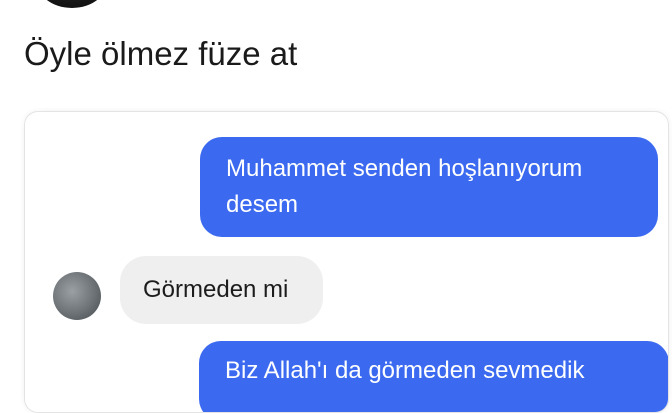 This screenshot has width=672, height=413. Describe the element at coordinates (221, 290) in the screenshot. I see `incoming-message-bubble: Görmeden mi` at that location.